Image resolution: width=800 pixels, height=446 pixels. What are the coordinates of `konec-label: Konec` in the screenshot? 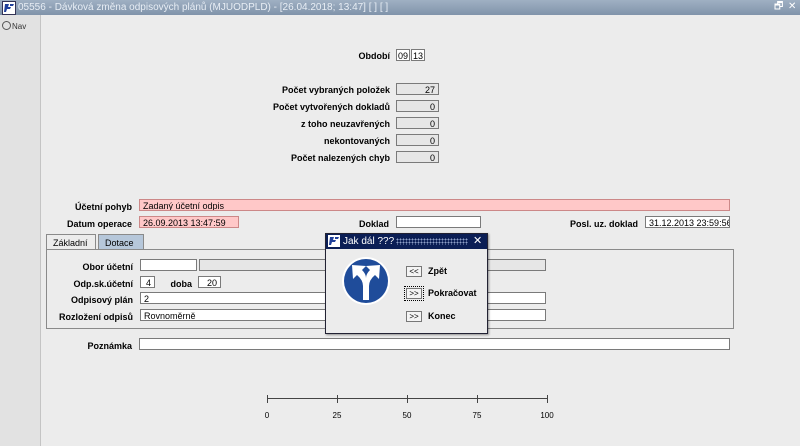 It's located at (442, 316).